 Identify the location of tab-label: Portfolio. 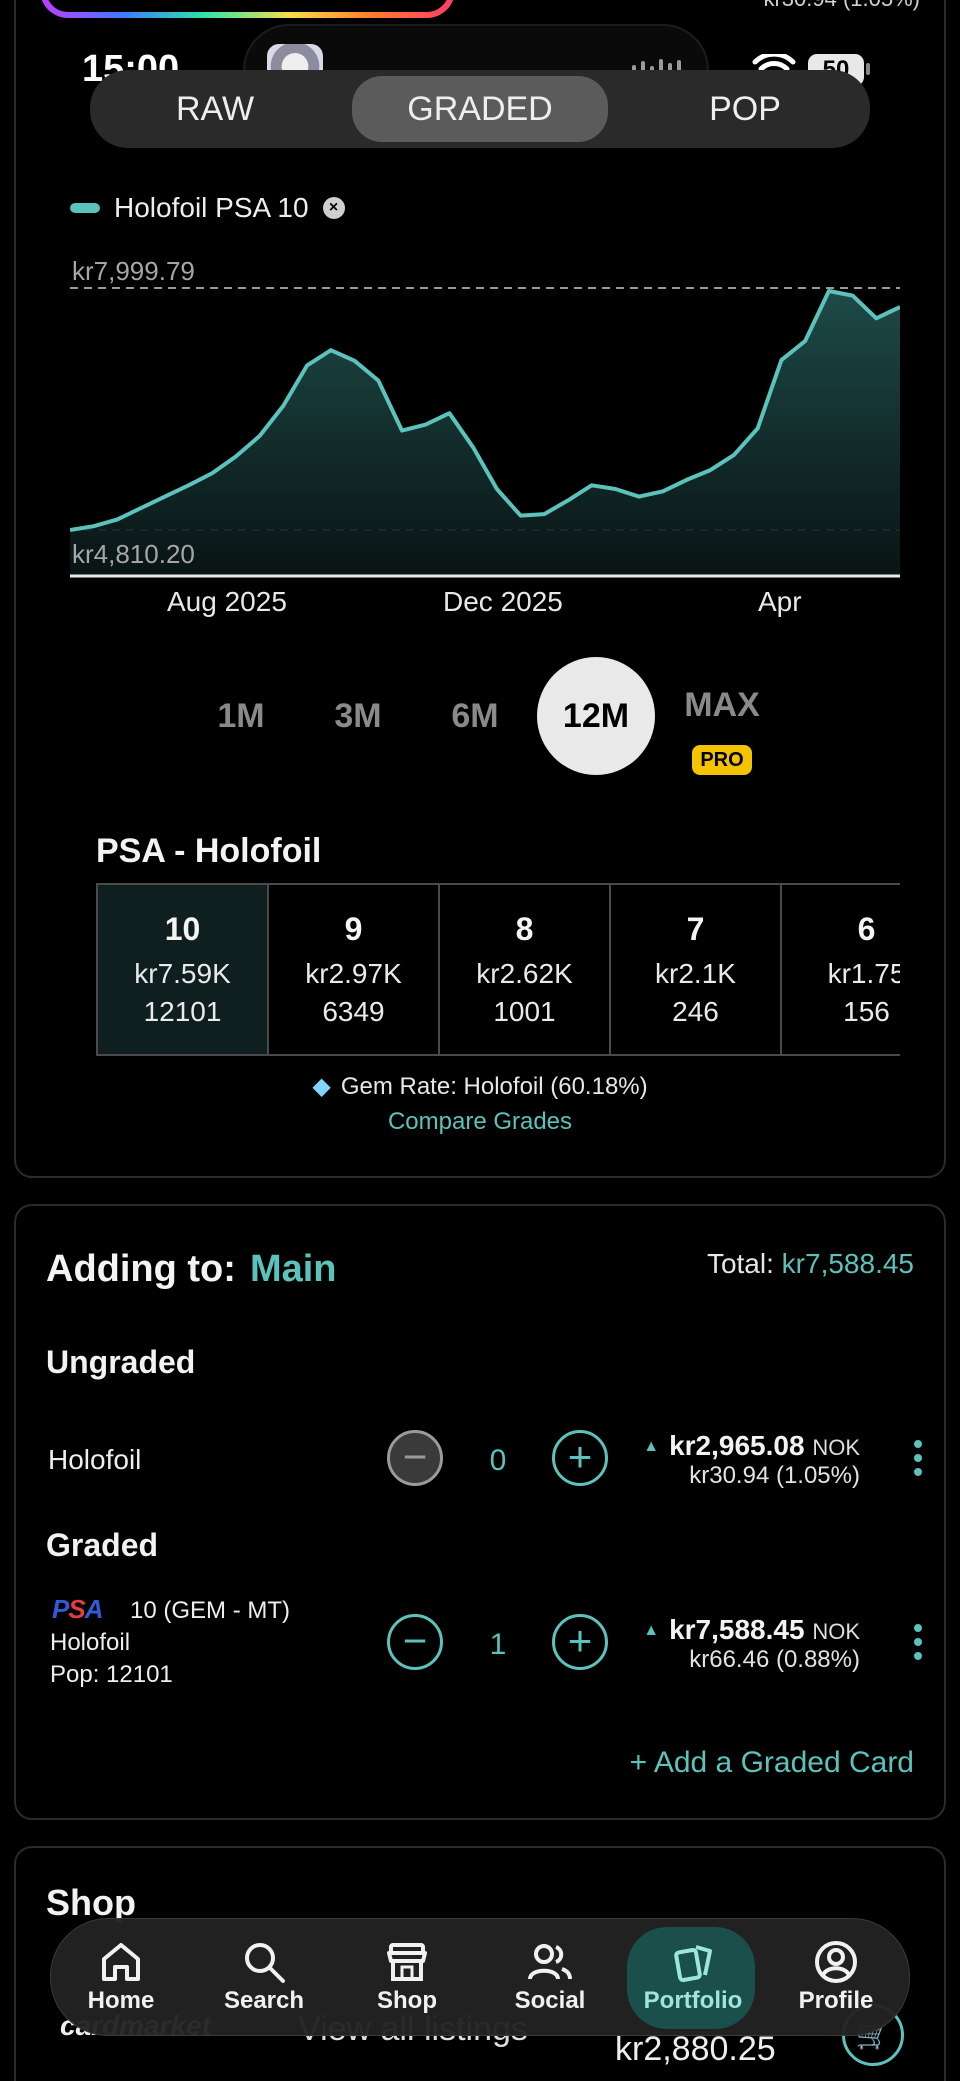
(693, 2000).